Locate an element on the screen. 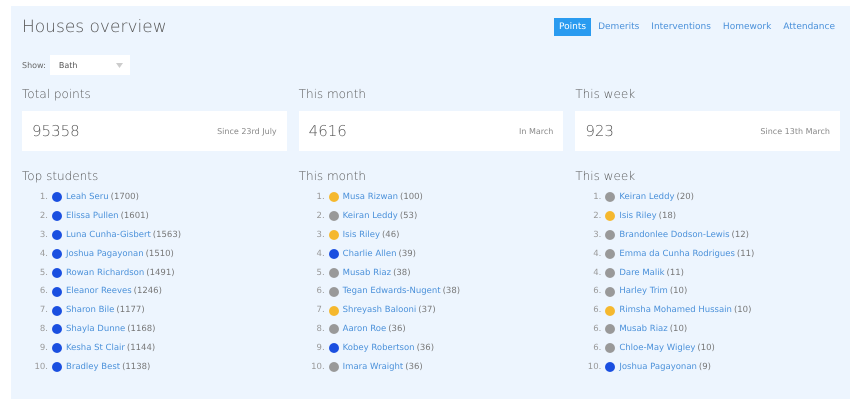 The height and width of the screenshot is (411, 860). student-link: Leah Seru is located at coordinates (87, 197).